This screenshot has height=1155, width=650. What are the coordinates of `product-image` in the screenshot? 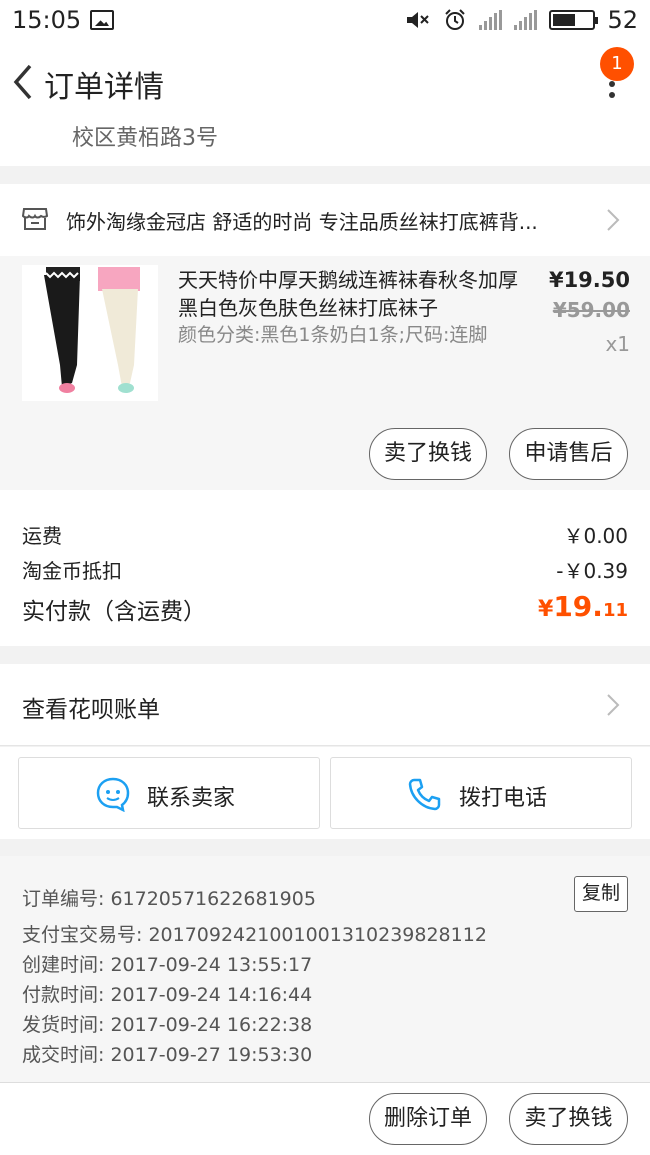 It's located at (90, 333).